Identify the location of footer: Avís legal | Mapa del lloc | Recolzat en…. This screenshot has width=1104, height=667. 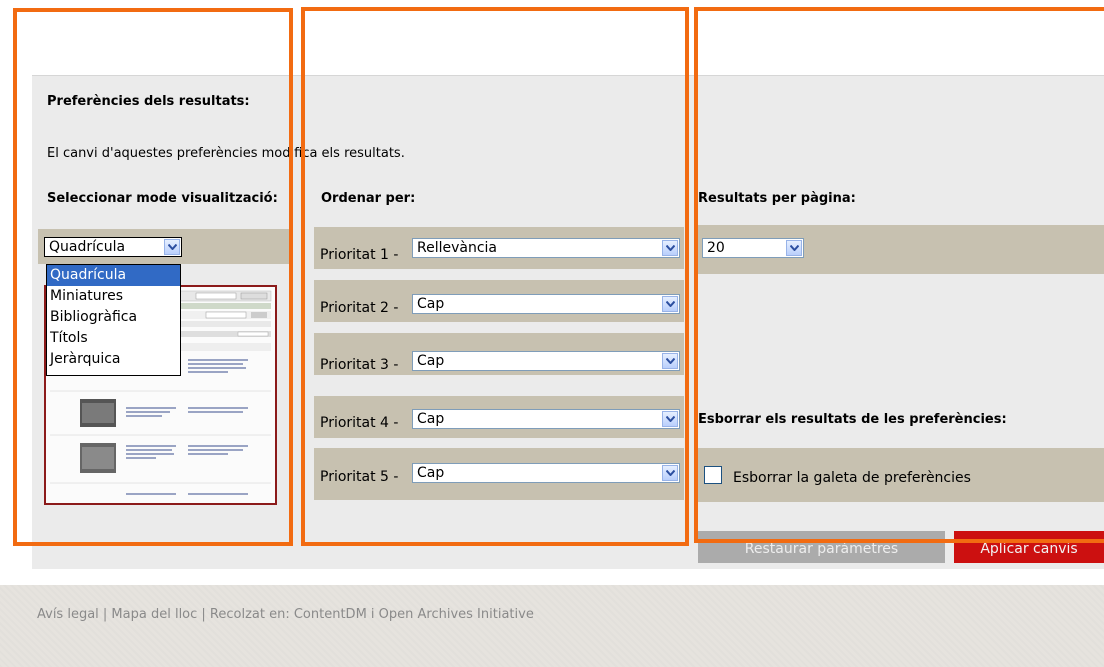
(552, 626).